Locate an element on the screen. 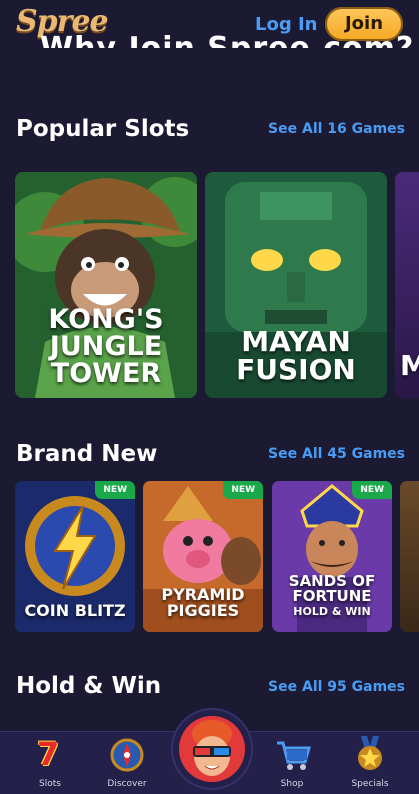  nav-label: Discover is located at coordinates (127, 784).